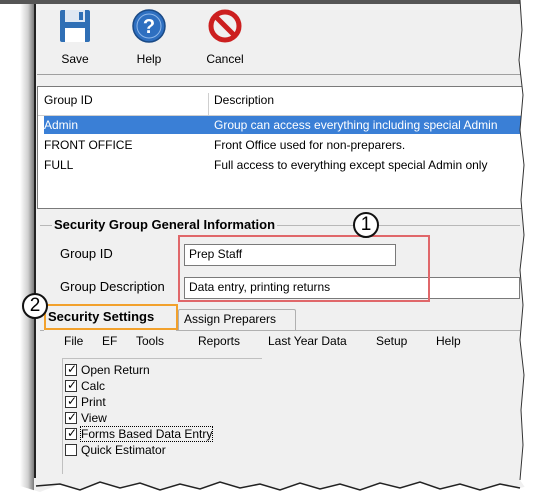 This screenshot has height=504, width=536. Describe the element at coordinates (75, 26) in the screenshot. I see `save-icon` at that location.